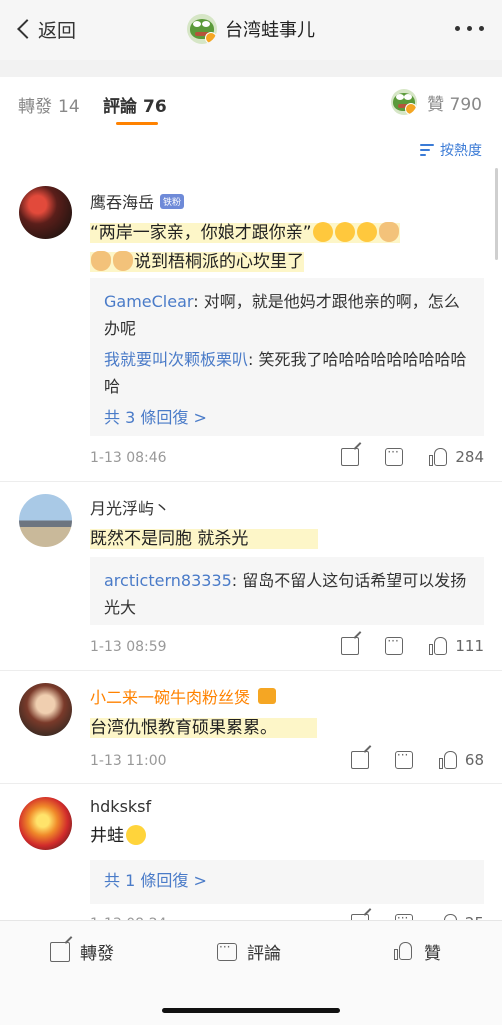 The width and height of the screenshot is (502, 1025). What do you see at coordinates (172, 201) in the screenshot?
I see `fan-badge: 铁粉` at bounding box center [172, 201].